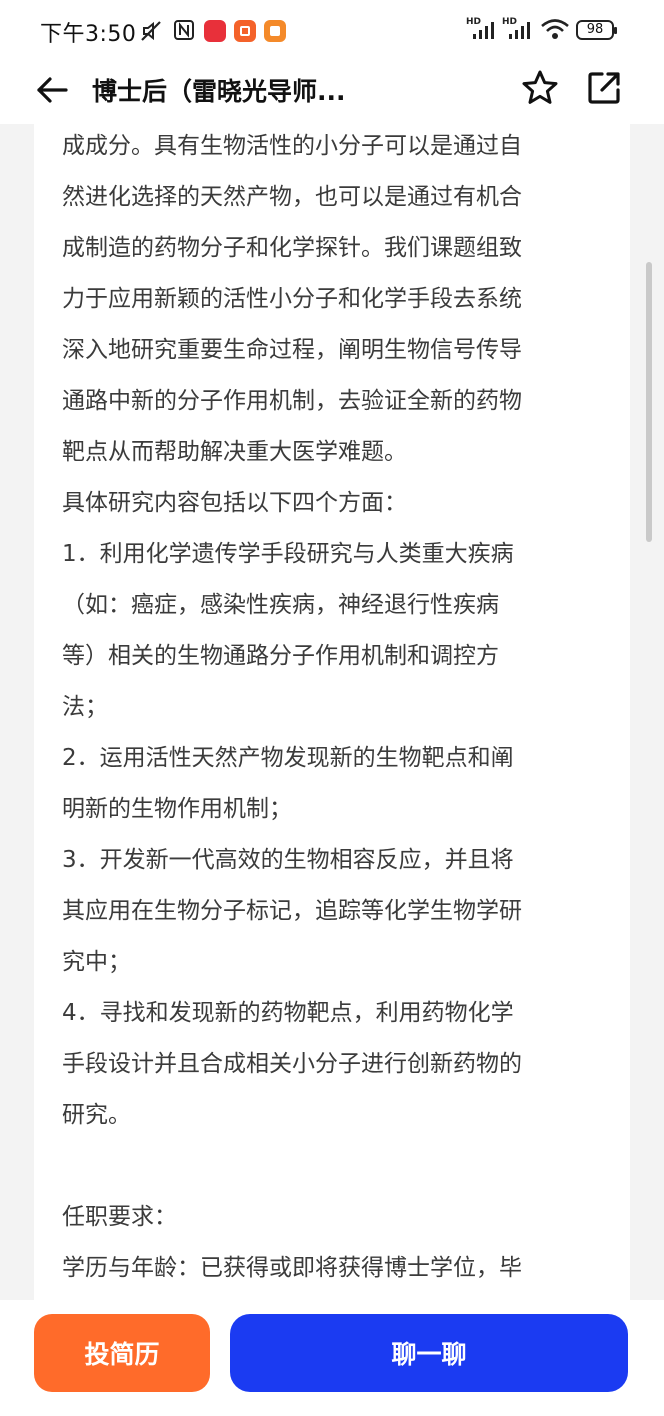 The height and width of the screenshot is (1416, 664). I want to click on xiaohongshu-app-icon, so click(215, 31).